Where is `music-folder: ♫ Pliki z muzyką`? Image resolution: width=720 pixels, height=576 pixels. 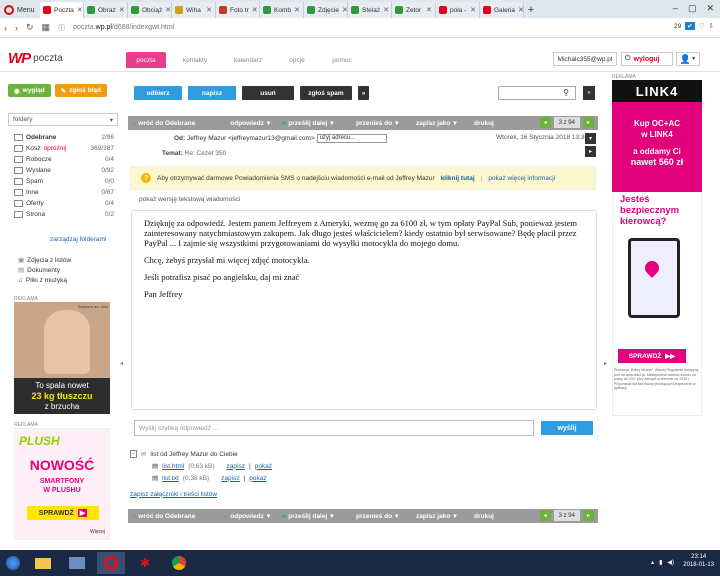 music-folder: ♫ Pliki z muzyką is located at coordinates (44, 280).